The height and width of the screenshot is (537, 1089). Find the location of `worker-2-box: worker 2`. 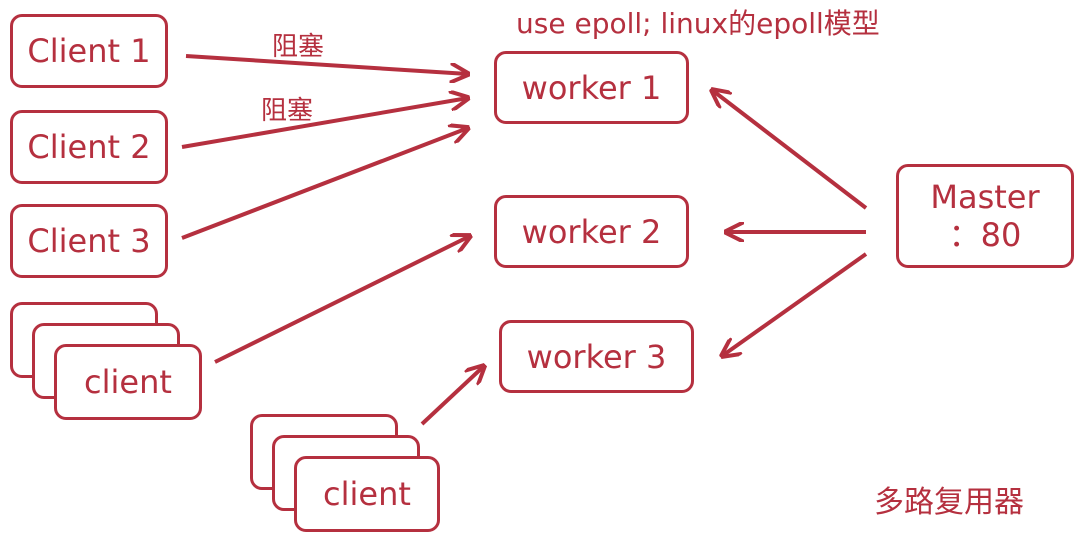

worker-2-box: worker 2 is located at coordinates (591, 231).